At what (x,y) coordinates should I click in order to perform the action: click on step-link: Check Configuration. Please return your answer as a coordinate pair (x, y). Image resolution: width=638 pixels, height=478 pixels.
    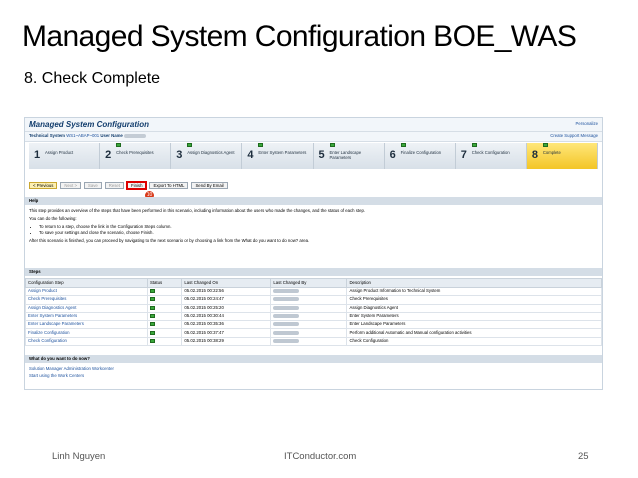
    Looking at the image, I should click on (86, 341).